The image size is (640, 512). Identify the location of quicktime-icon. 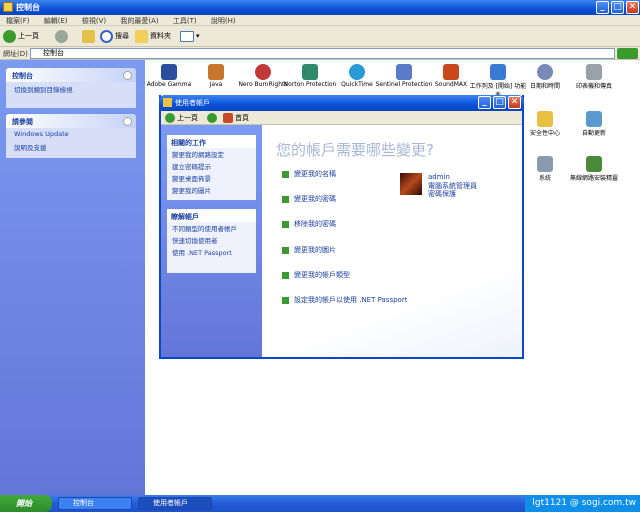
(357, 72).